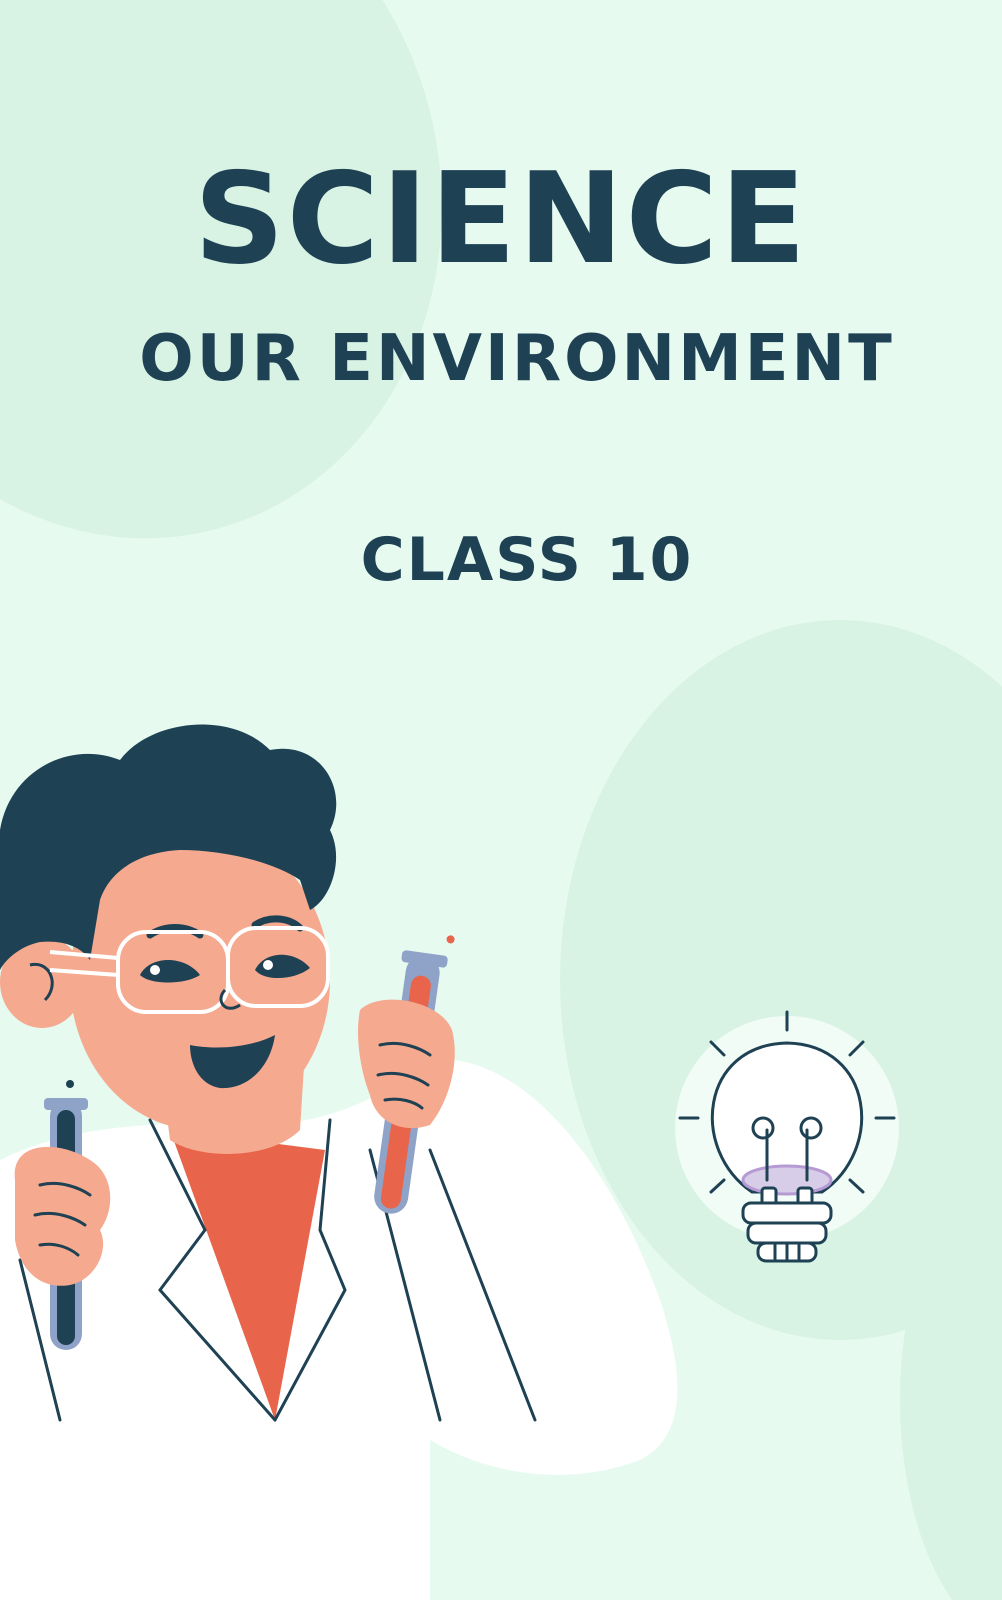  I want to click on light-bulb-icon, so click(787, 1136).